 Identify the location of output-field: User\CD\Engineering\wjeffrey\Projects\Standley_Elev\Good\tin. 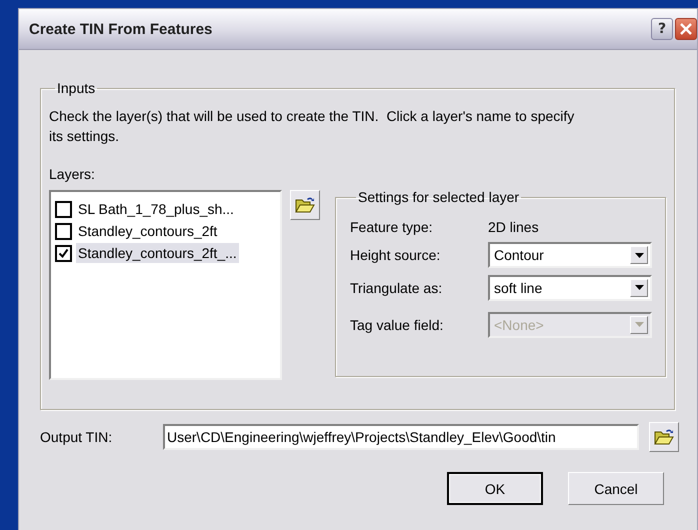
(401, 437).